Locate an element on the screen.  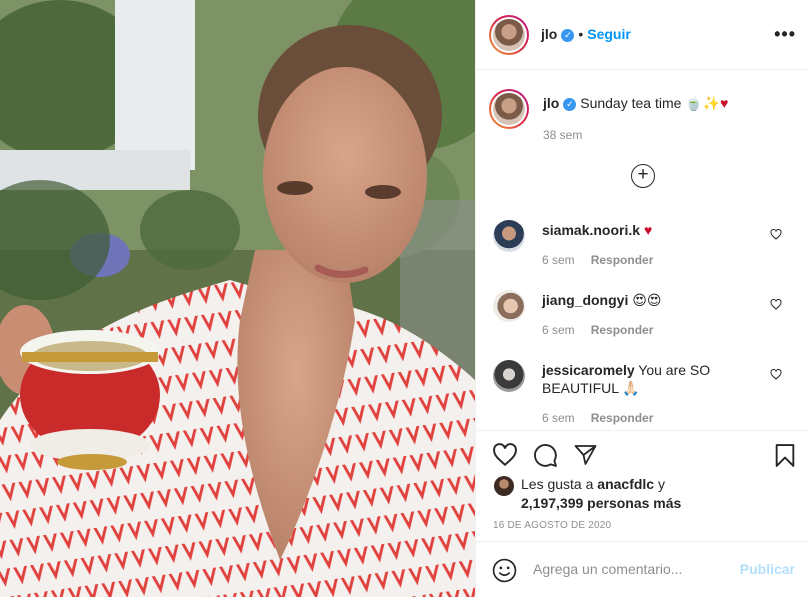
author-avatar is located at coordinates (509, 35).